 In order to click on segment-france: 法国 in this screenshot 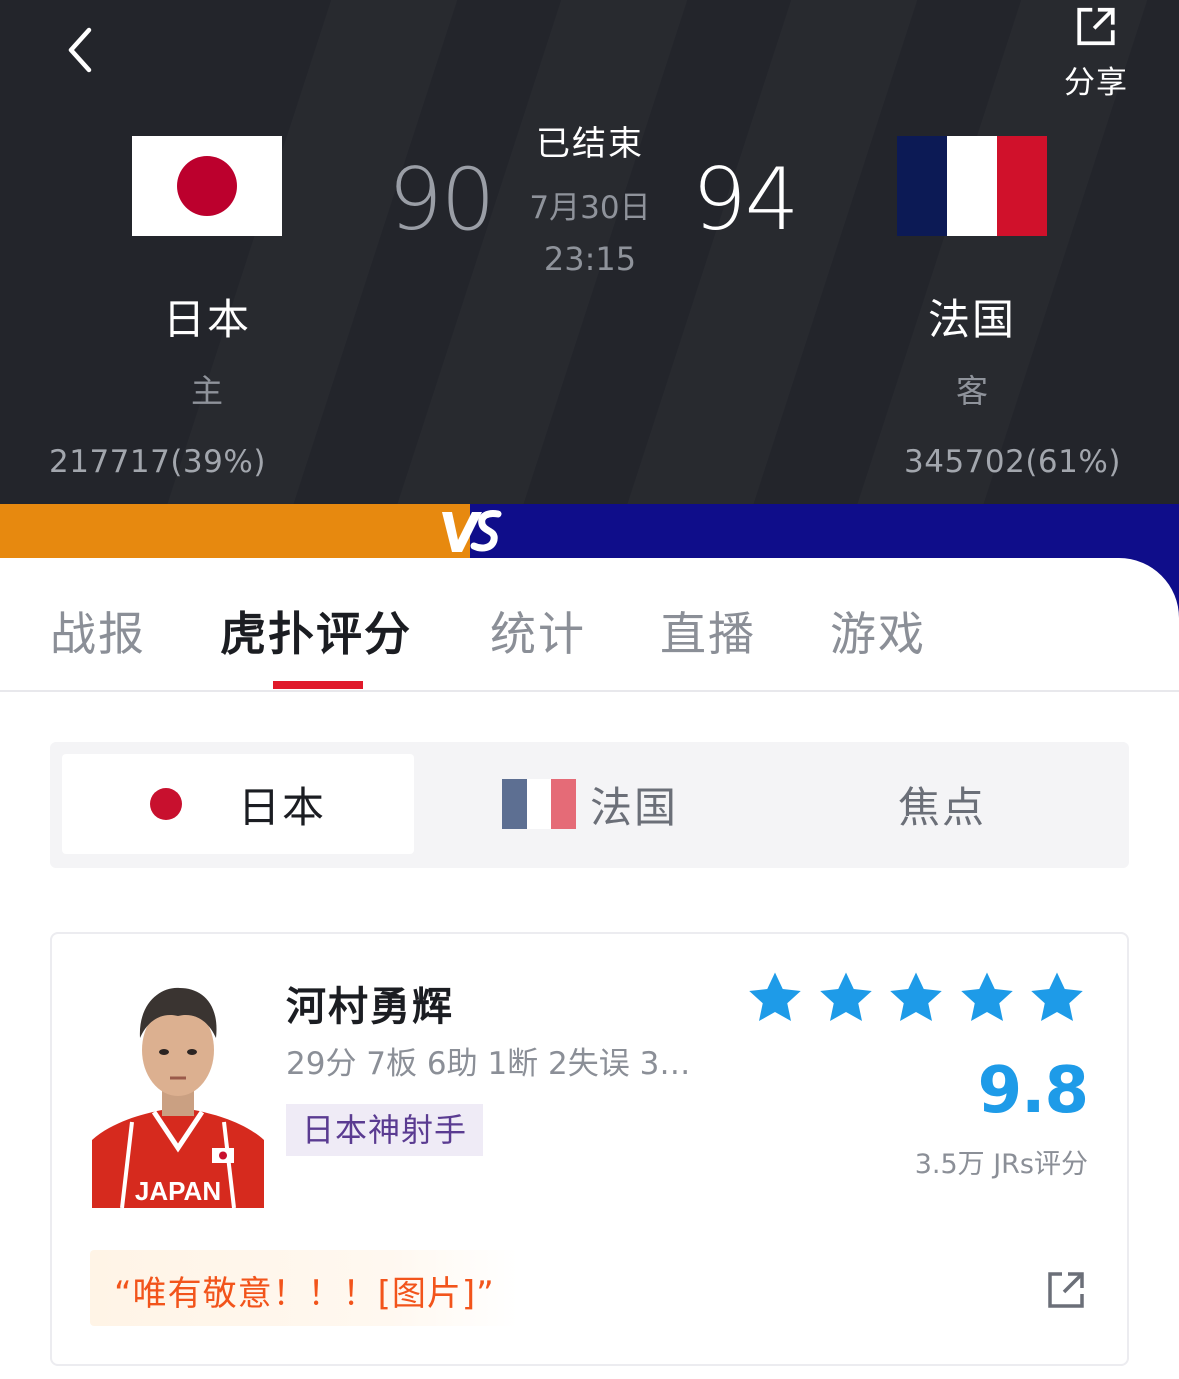, I will do `click(590, 804)`.